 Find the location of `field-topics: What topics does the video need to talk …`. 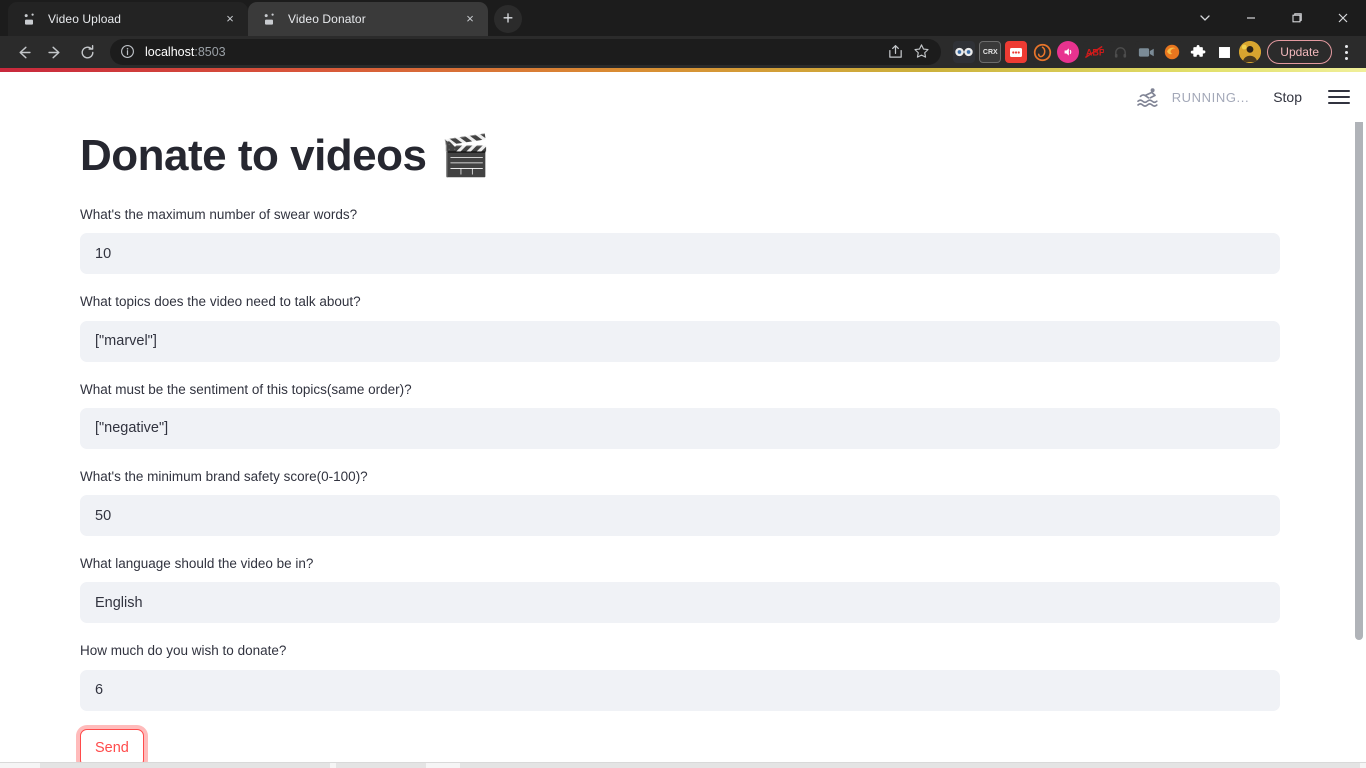

field-topics: What topics does the video need to talk … is located at coordinates (680, 327).